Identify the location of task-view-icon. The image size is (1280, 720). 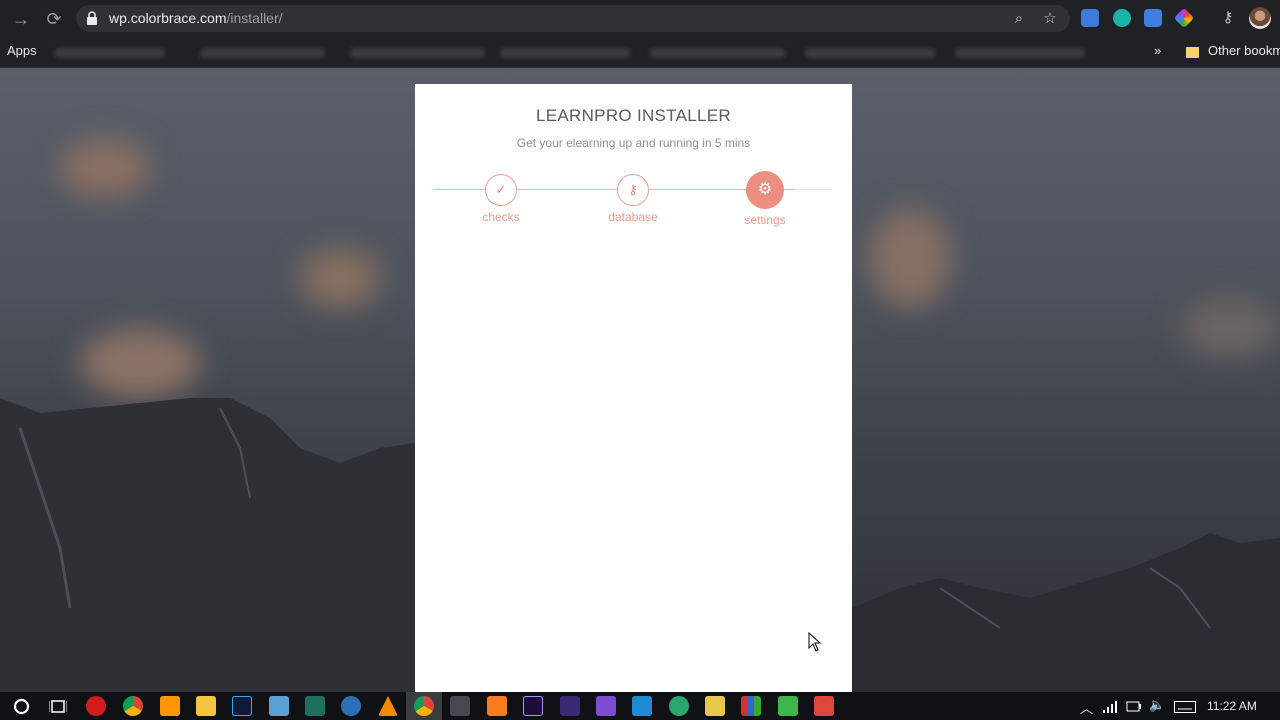
(58, 706).